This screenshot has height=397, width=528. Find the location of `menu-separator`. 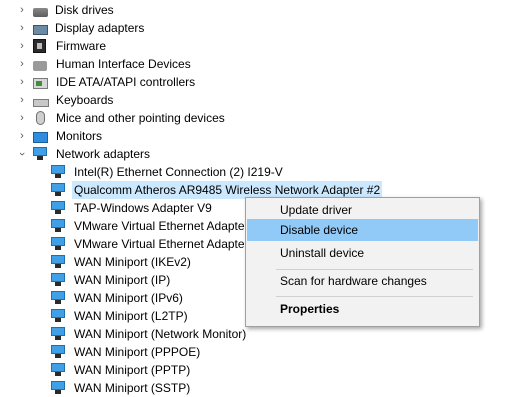

menu-separator is located at coordinates (374, 296).